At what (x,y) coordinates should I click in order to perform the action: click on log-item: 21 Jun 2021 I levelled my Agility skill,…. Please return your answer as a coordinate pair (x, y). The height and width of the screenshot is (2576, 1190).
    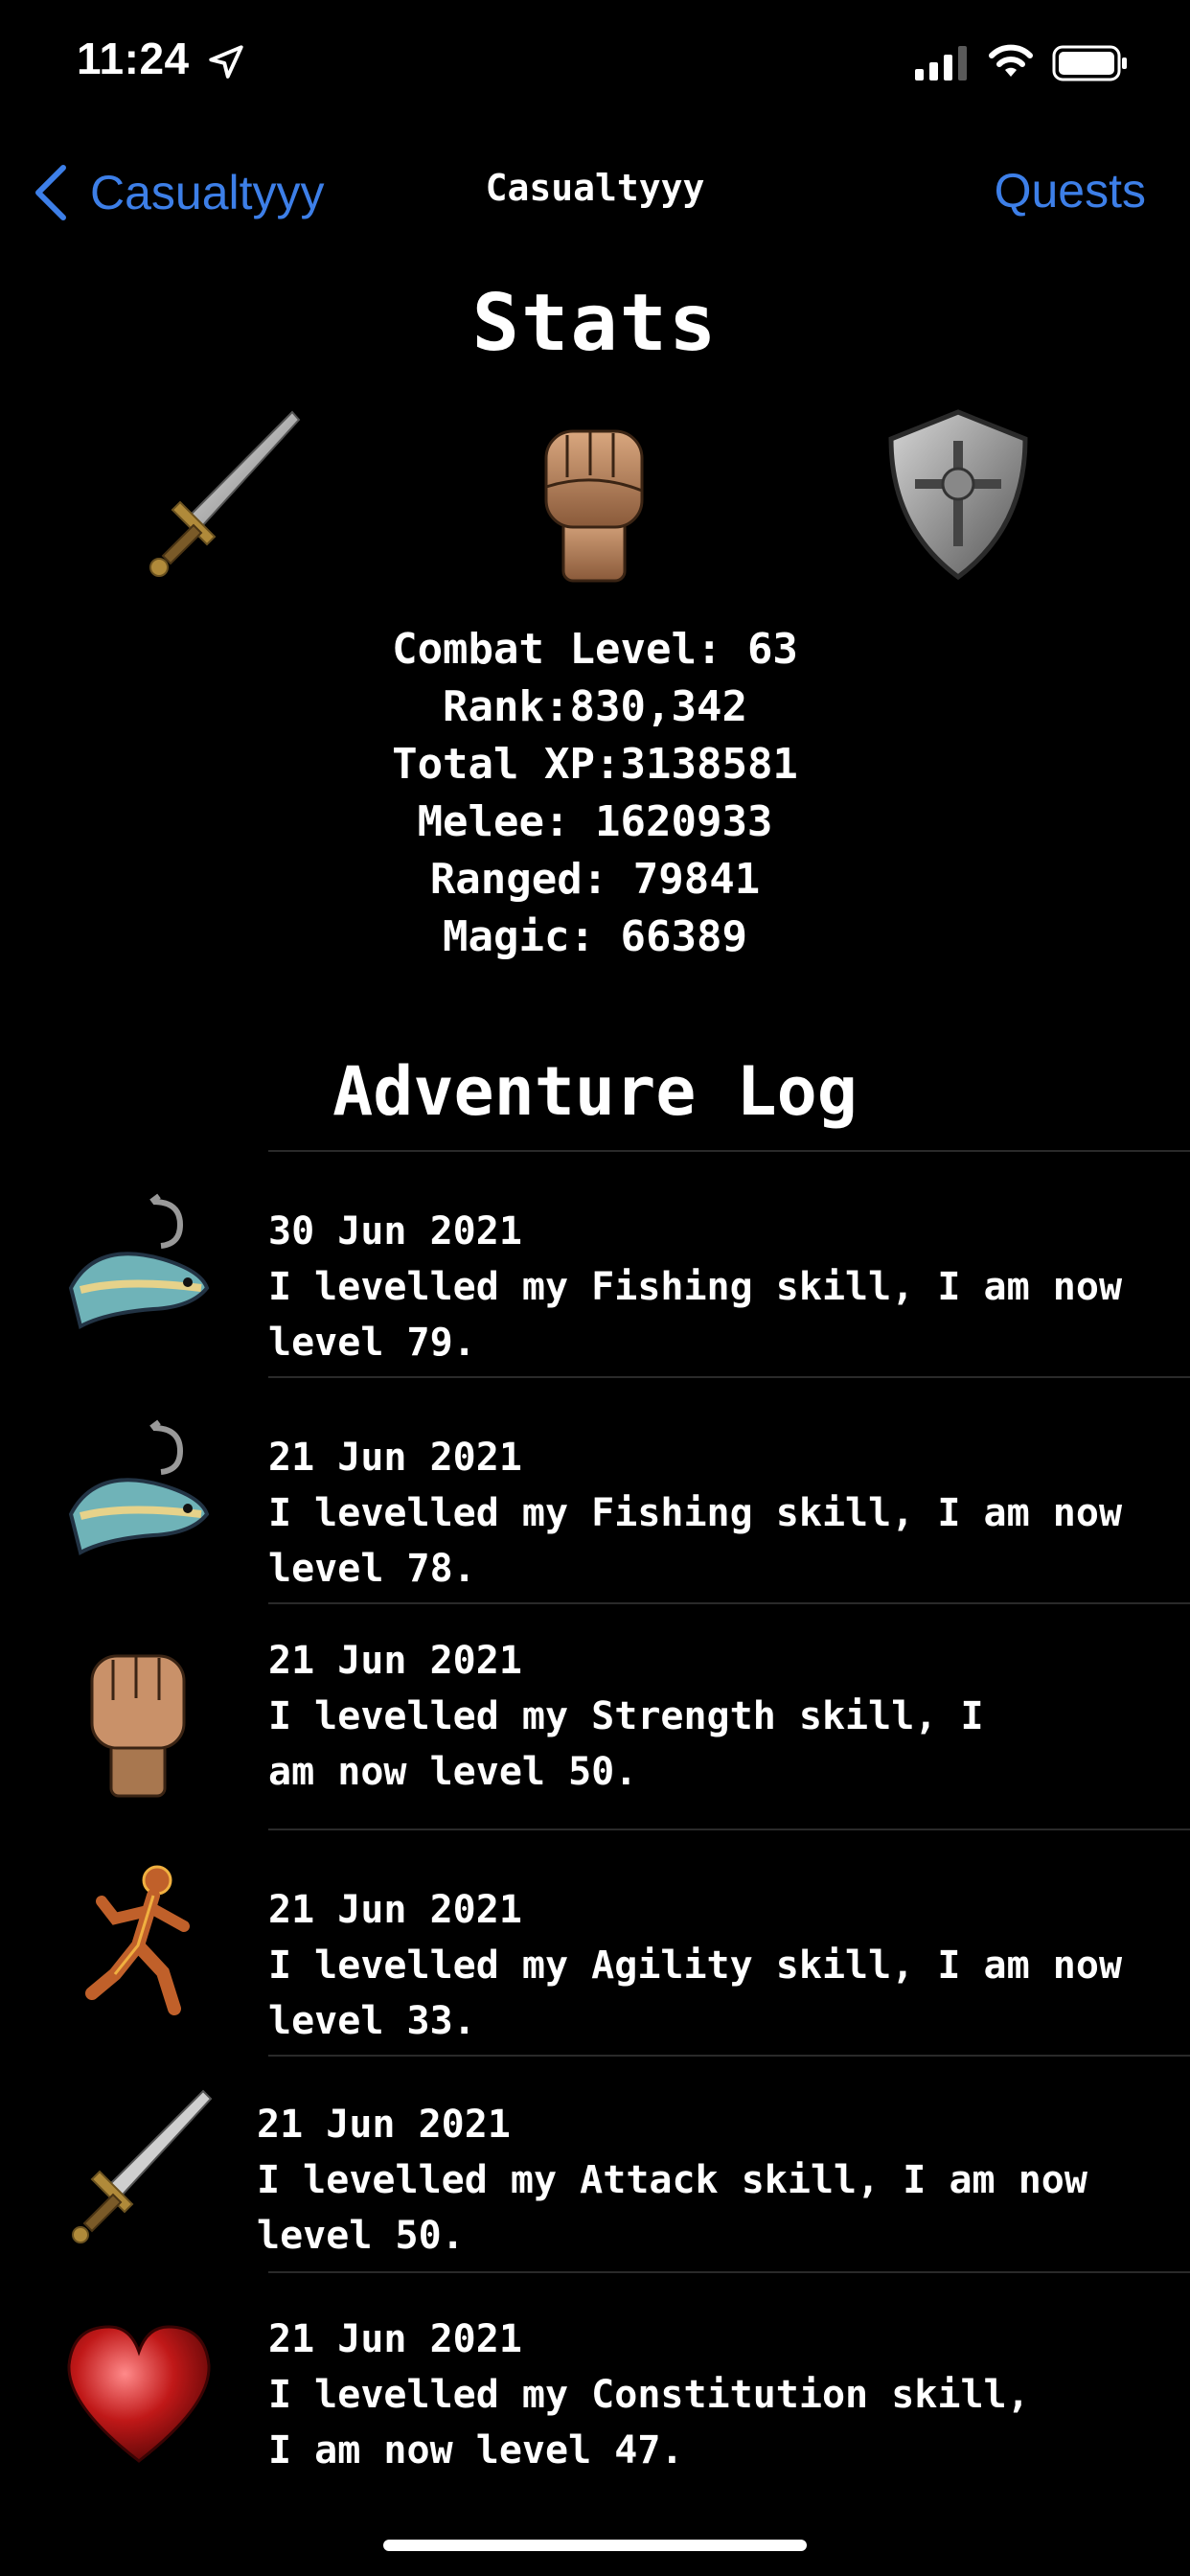
    Looking at the image, I should click on (595, 1942).